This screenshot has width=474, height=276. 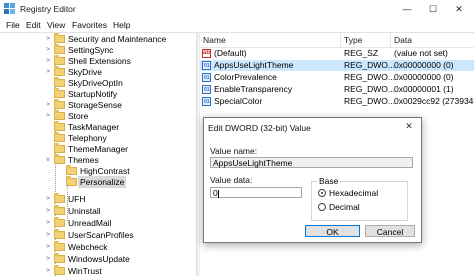 What do you see at coordinates (361, 53) in the screenshot?
I see `value-type: REG_SZ` at bounding box center [361, 53].